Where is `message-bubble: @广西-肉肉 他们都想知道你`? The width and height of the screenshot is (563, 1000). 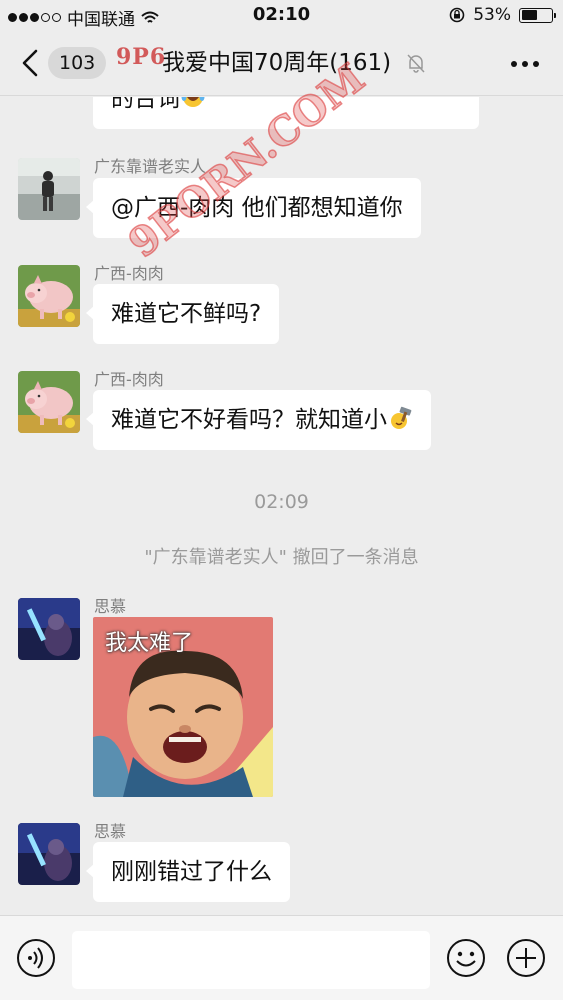 message-bubble: @广西-肉肉 他们都想知道你 is located at coordinates (253, 208).